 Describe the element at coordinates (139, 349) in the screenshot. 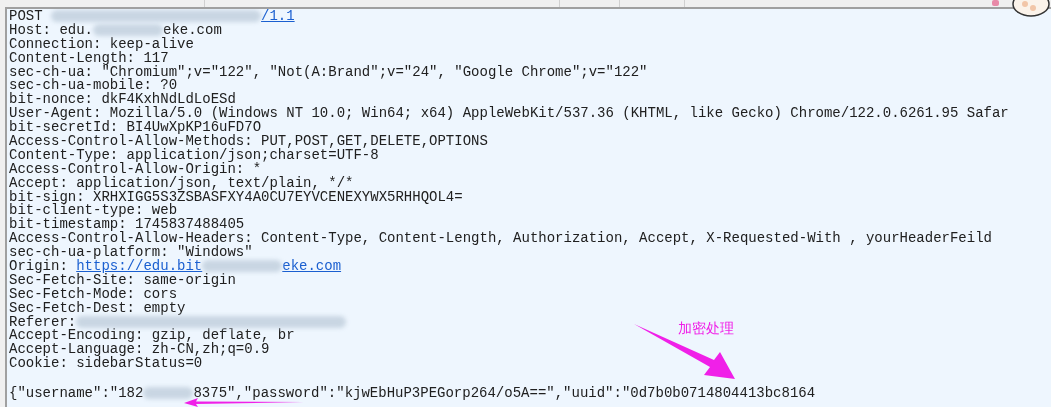

I see `header-text: Accept-Language: zh-CN,zh;q=0.9` at that location.